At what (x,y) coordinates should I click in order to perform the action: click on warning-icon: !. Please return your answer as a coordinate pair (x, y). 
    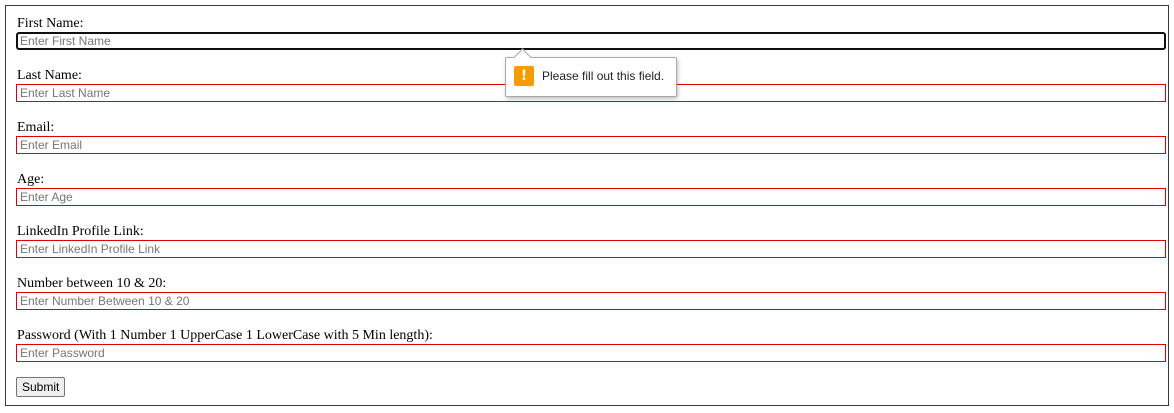
    Looking at the image, I should click on (524, 76).